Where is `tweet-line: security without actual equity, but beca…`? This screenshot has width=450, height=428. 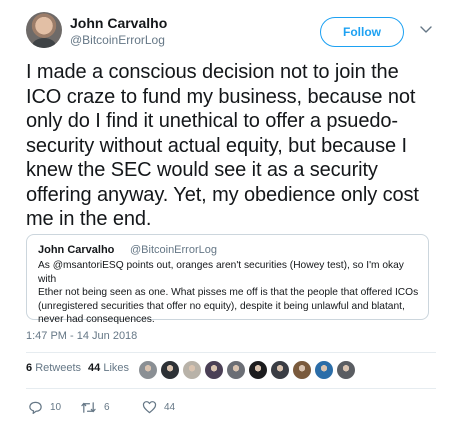
tweet-line: security without actual equity, but beca… is located at coordinates (216, 145).